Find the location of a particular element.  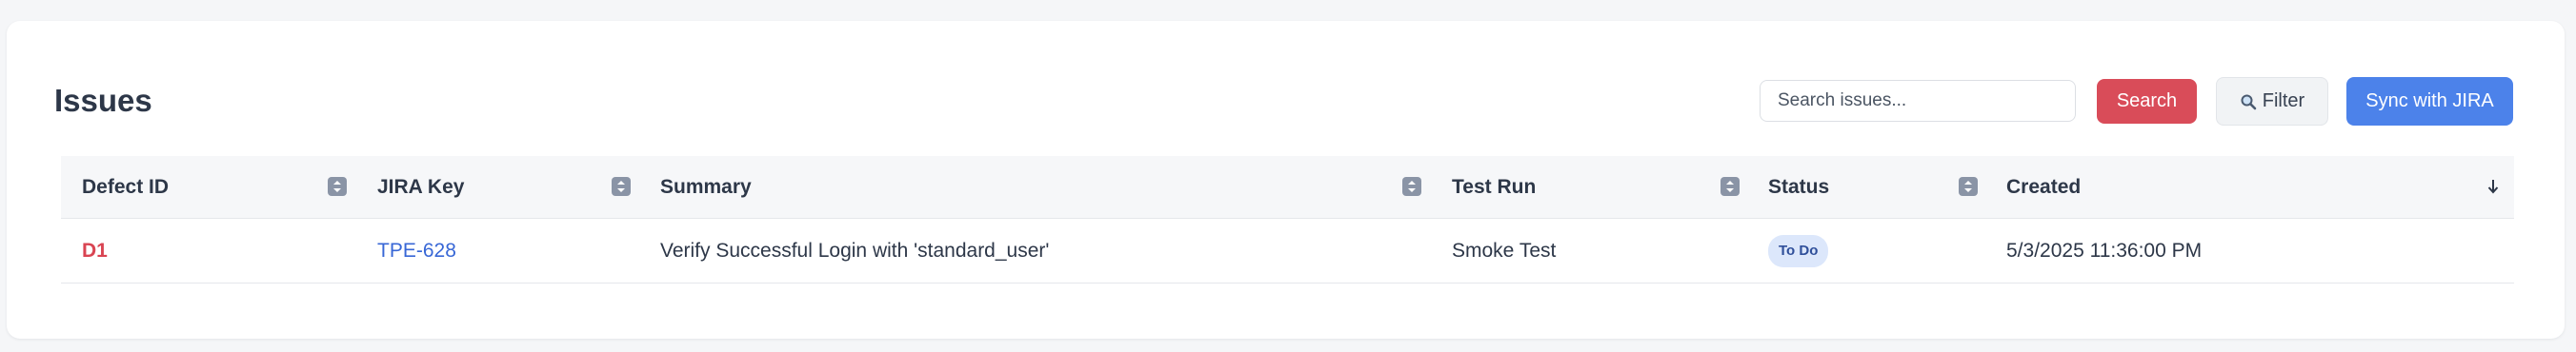

column-header-status: Status is located at coordinates (1798, 187).